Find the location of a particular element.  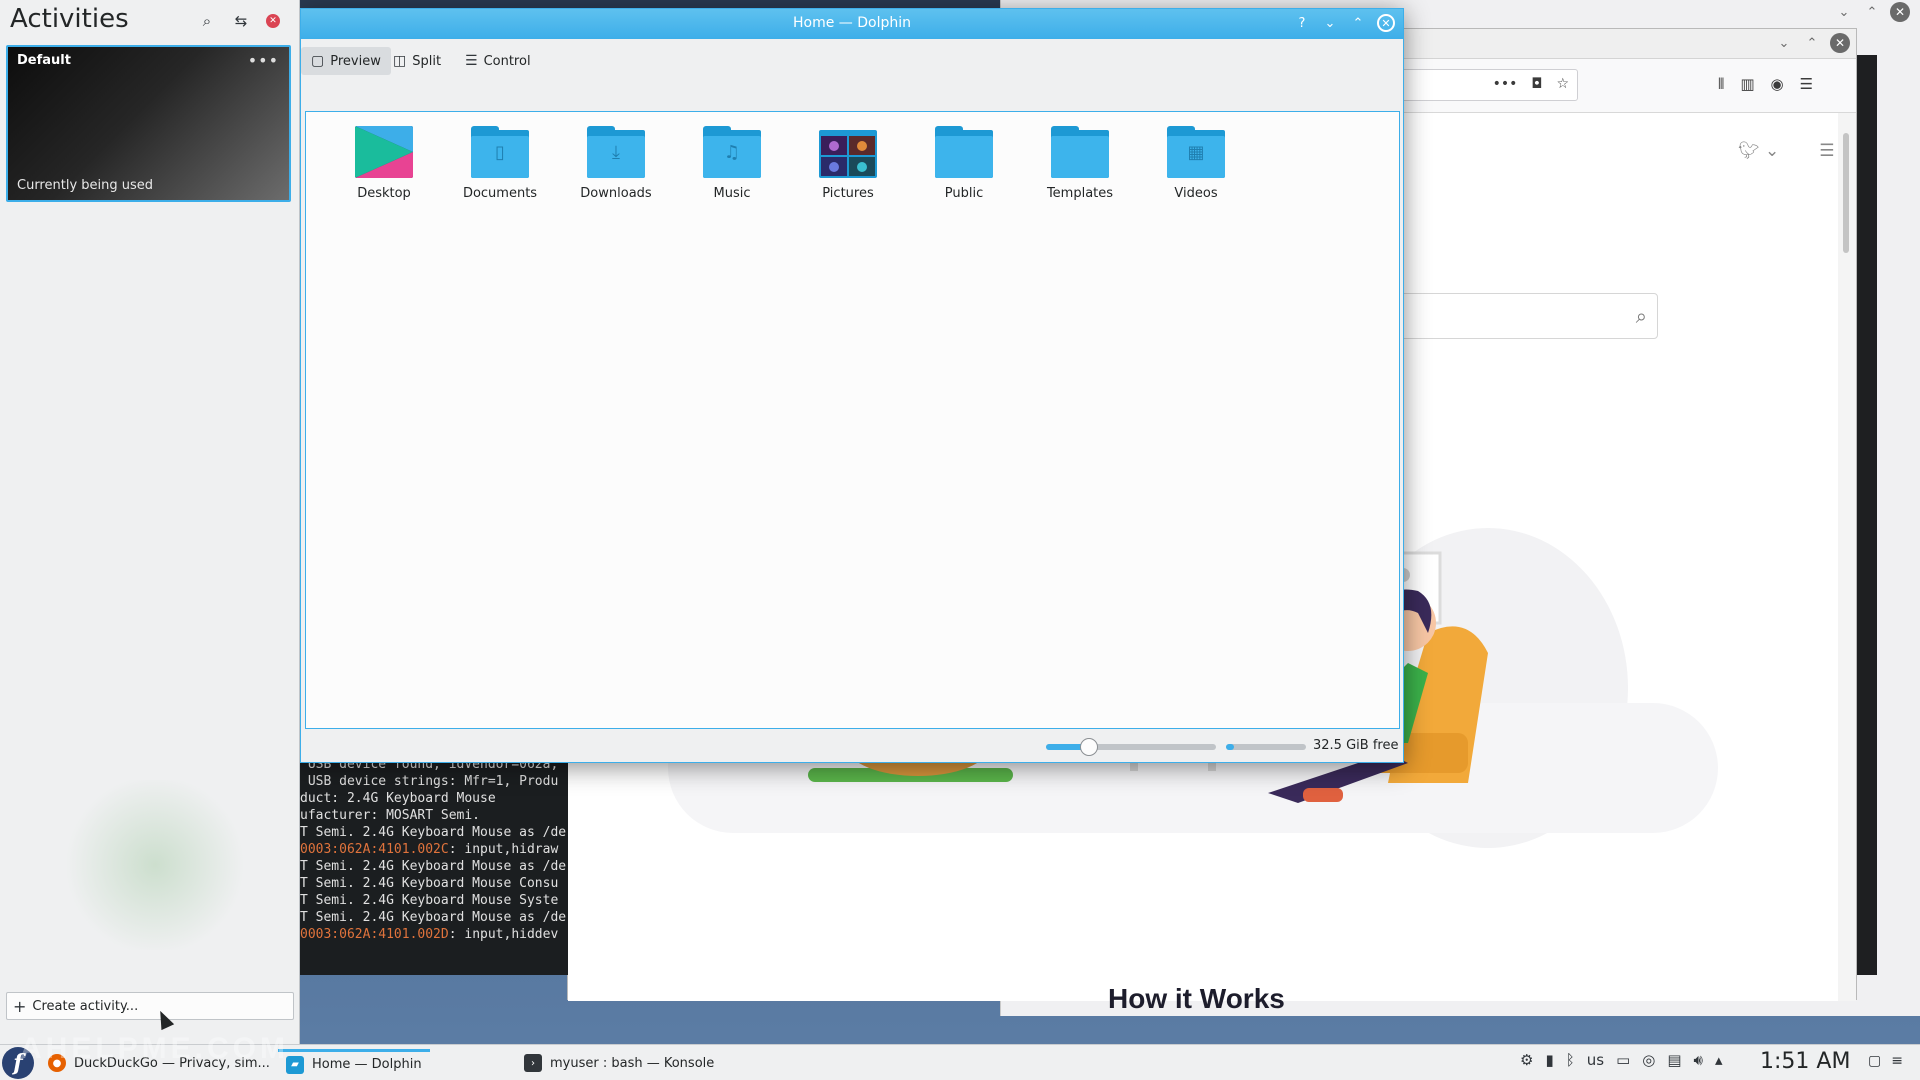

downloads-folder-icon: ⤓ is located at coordinates (616, 152).